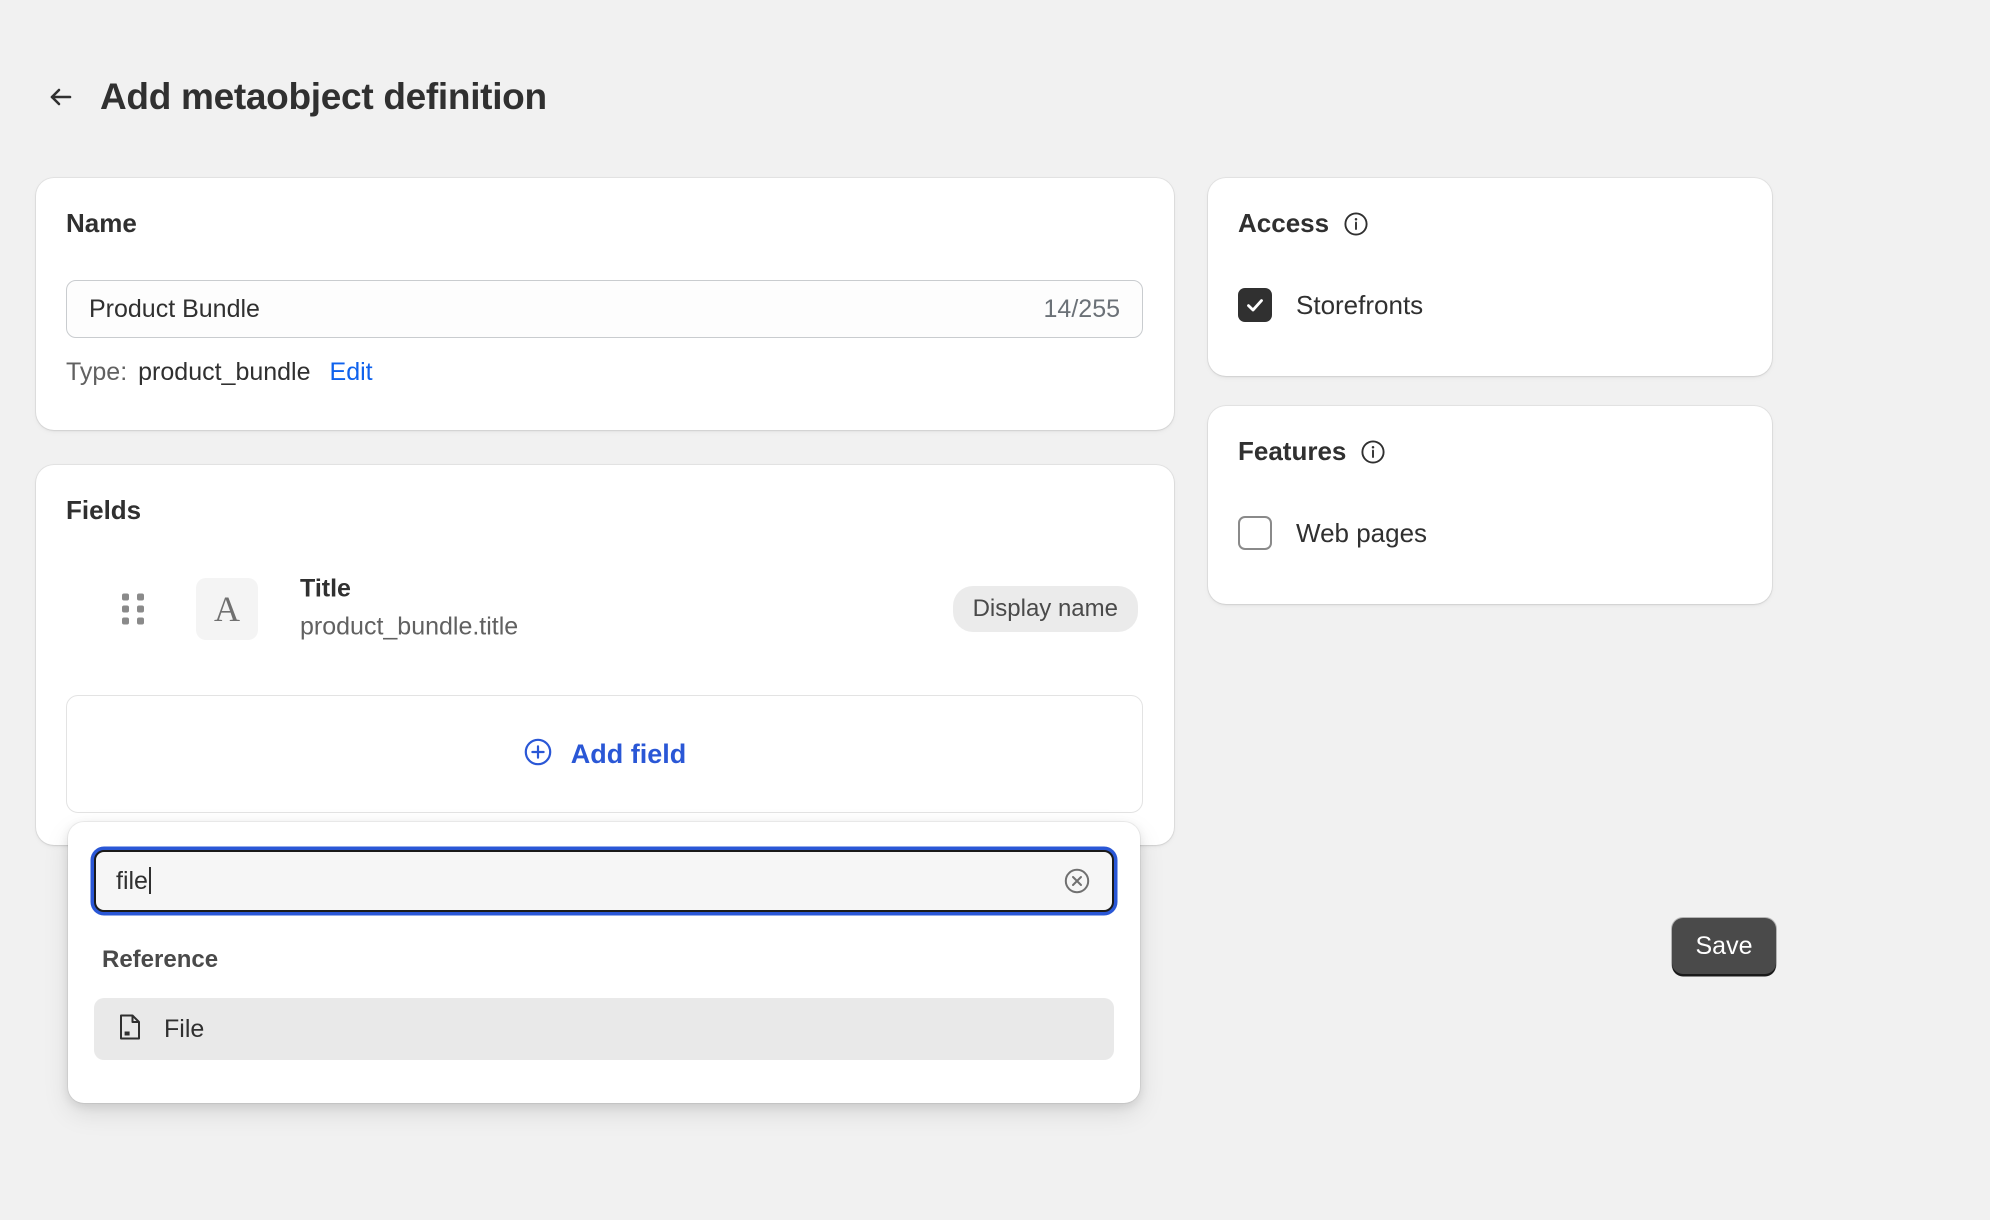 The width and height of the screenshot is (1990, 1220). I want to click on text-caret, so click(149, 880).